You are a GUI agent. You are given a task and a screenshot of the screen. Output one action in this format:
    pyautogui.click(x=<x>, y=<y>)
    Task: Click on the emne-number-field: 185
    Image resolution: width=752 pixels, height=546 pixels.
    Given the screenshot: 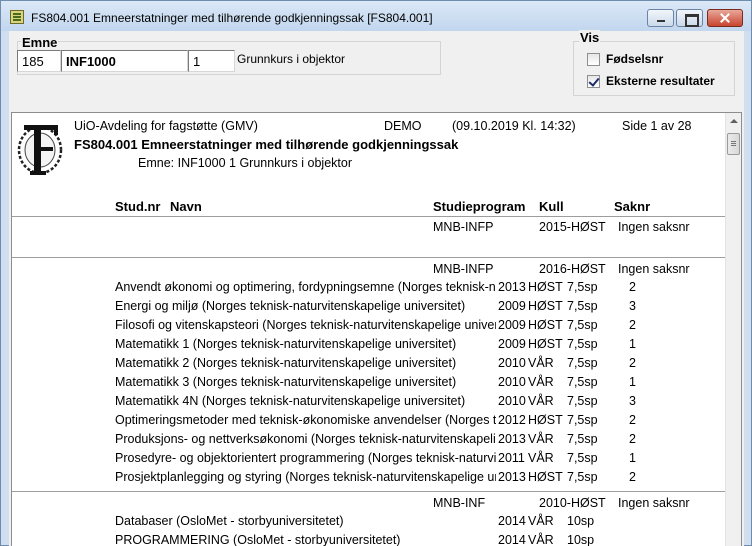 What is the action you would take?
    pyautogui.click(x=39, y=61)
    